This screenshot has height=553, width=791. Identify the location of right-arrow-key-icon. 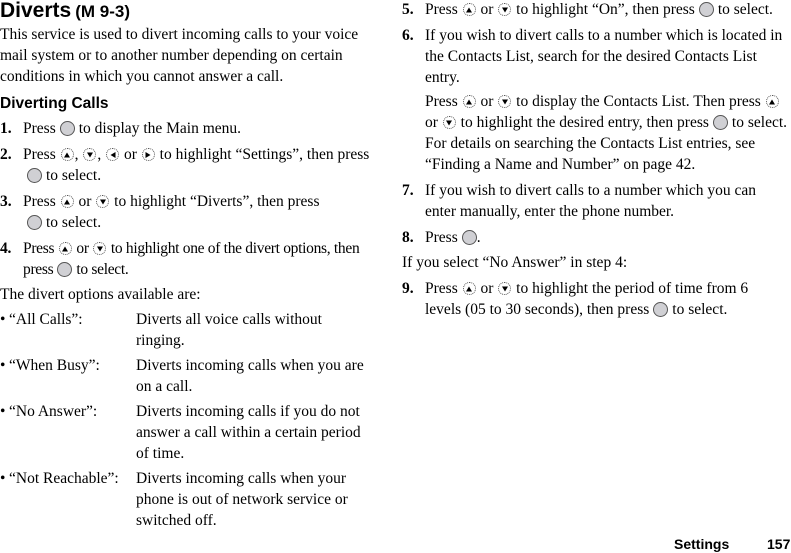
(148, 154).